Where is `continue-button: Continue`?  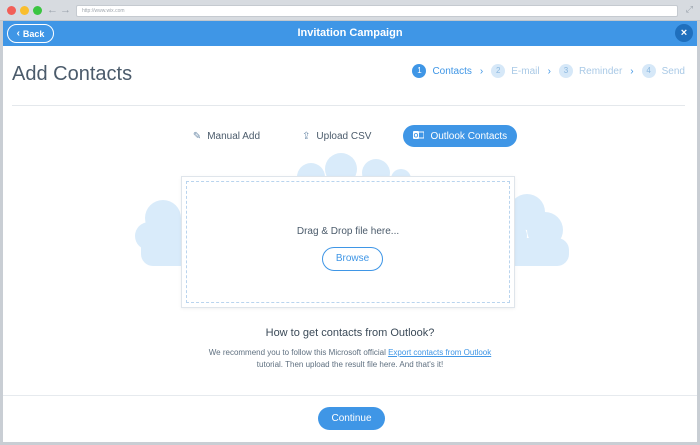
continue-button: Continue is located at coordinates (351, 418).